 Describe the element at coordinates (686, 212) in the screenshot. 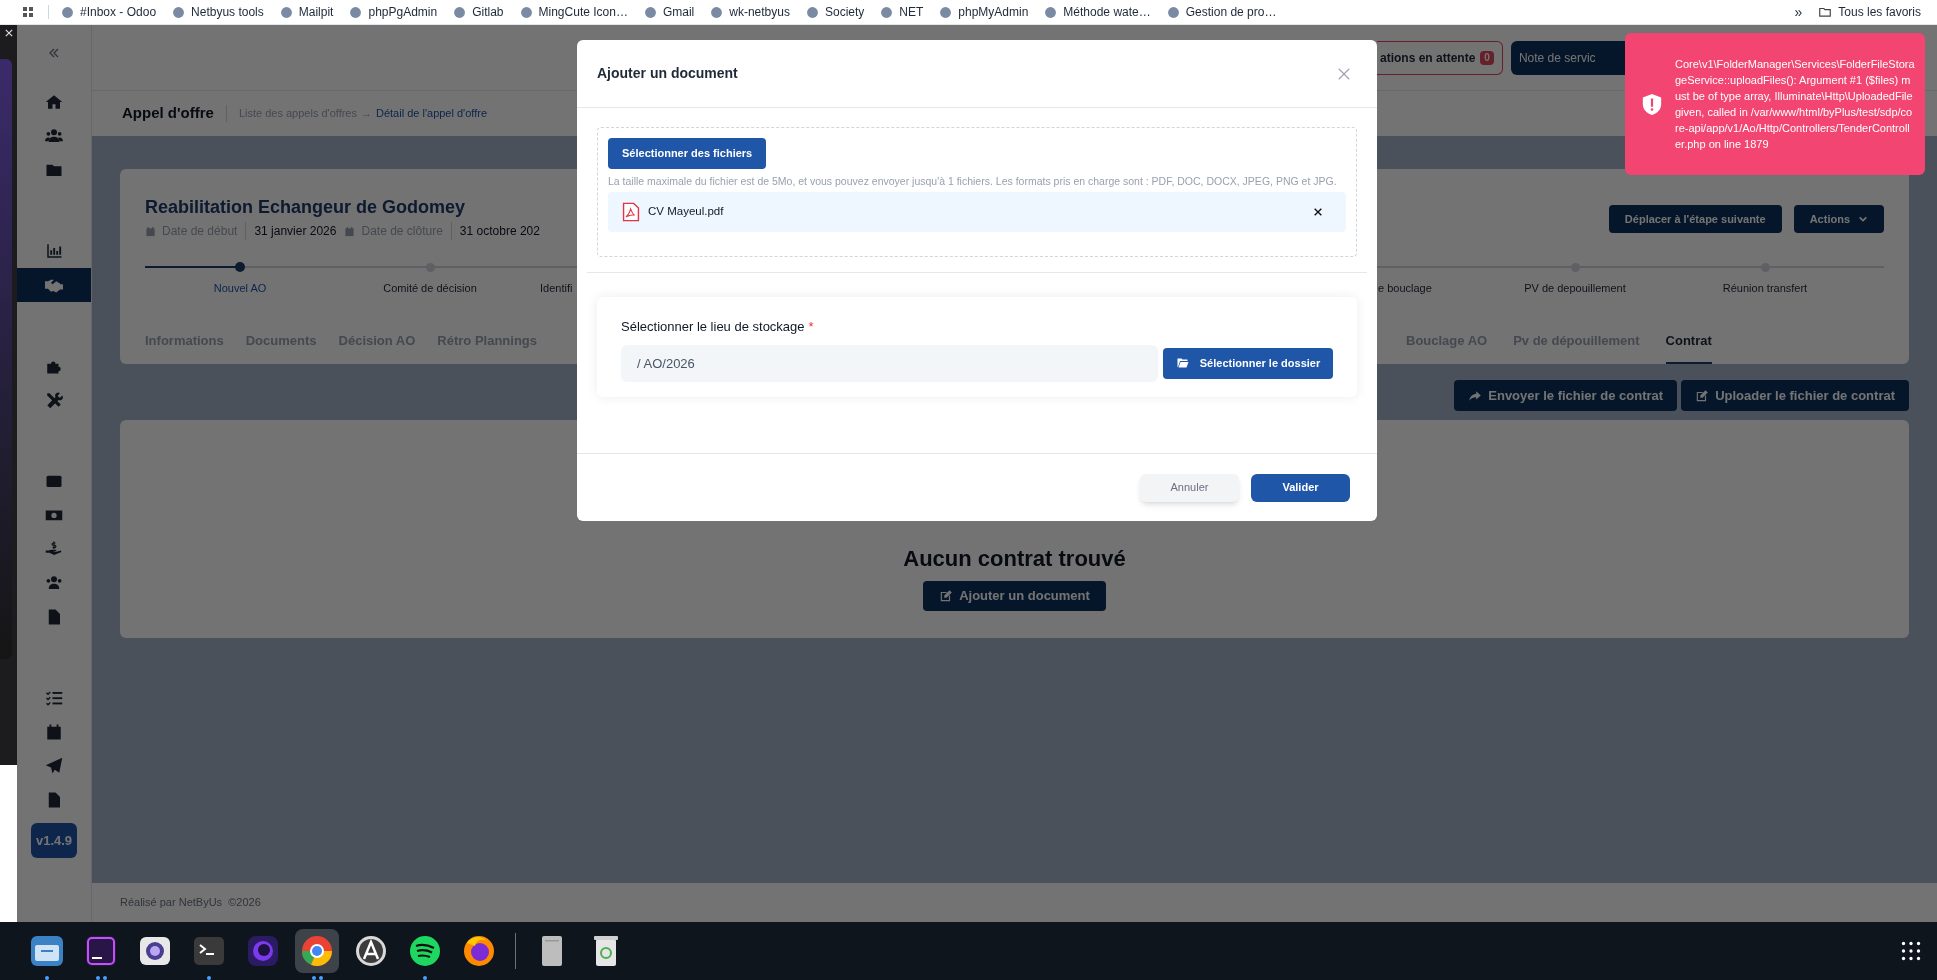

I see `file-name: CV Mayeul.pdf` at that location.